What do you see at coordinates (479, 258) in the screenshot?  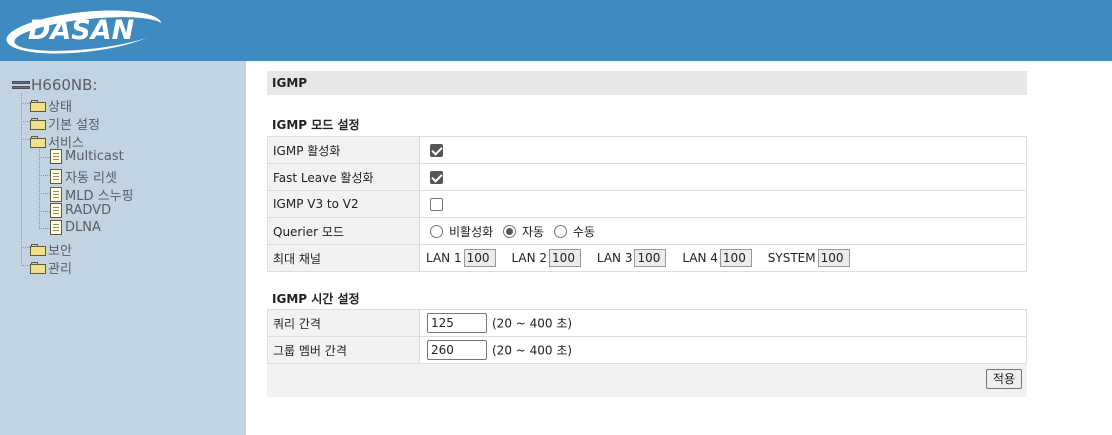 I see `lan1-max-input: 100` at bounding box center [479, 258].